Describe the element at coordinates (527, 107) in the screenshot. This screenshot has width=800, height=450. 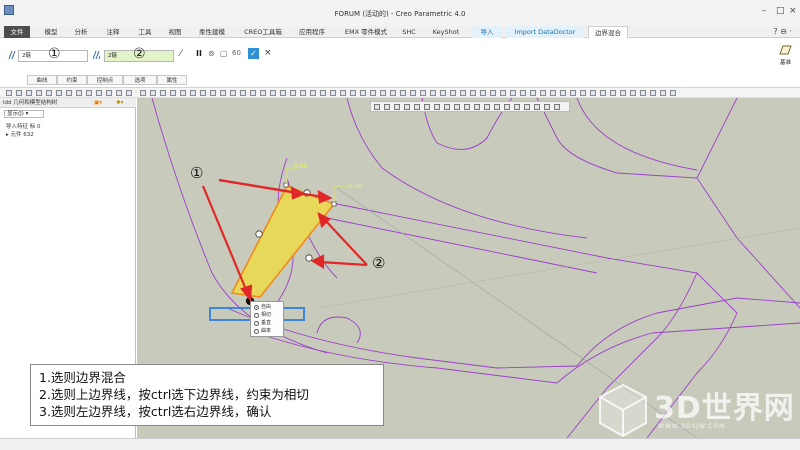
I see `orient-icon` at that location.